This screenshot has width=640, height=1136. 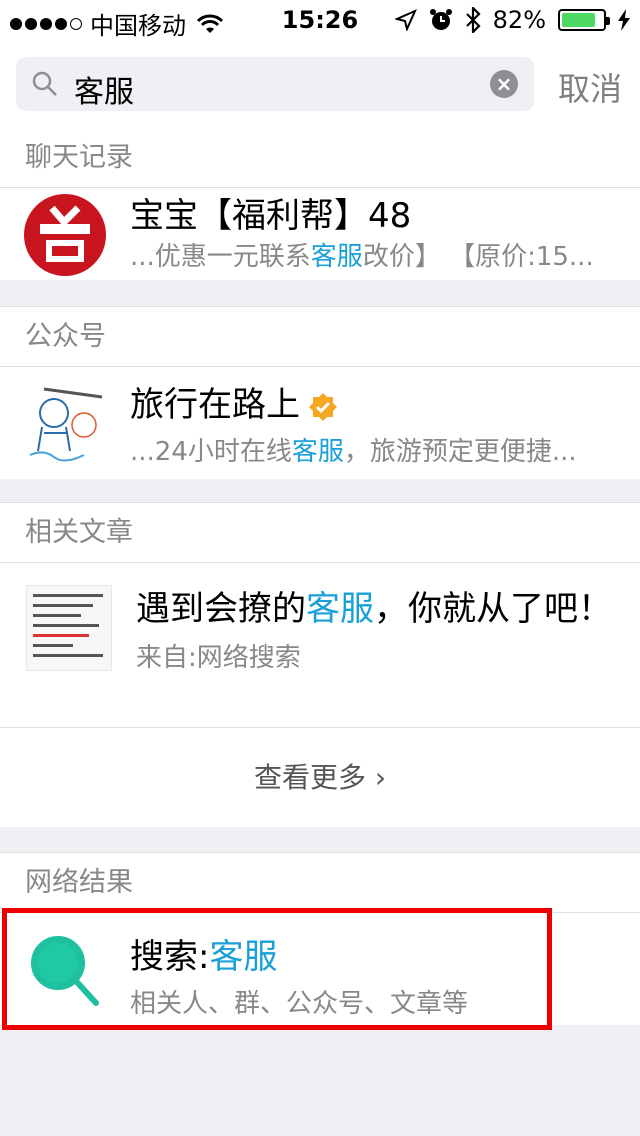 I want to click on clear-search-icon: ×, so click(x=504, y=84).